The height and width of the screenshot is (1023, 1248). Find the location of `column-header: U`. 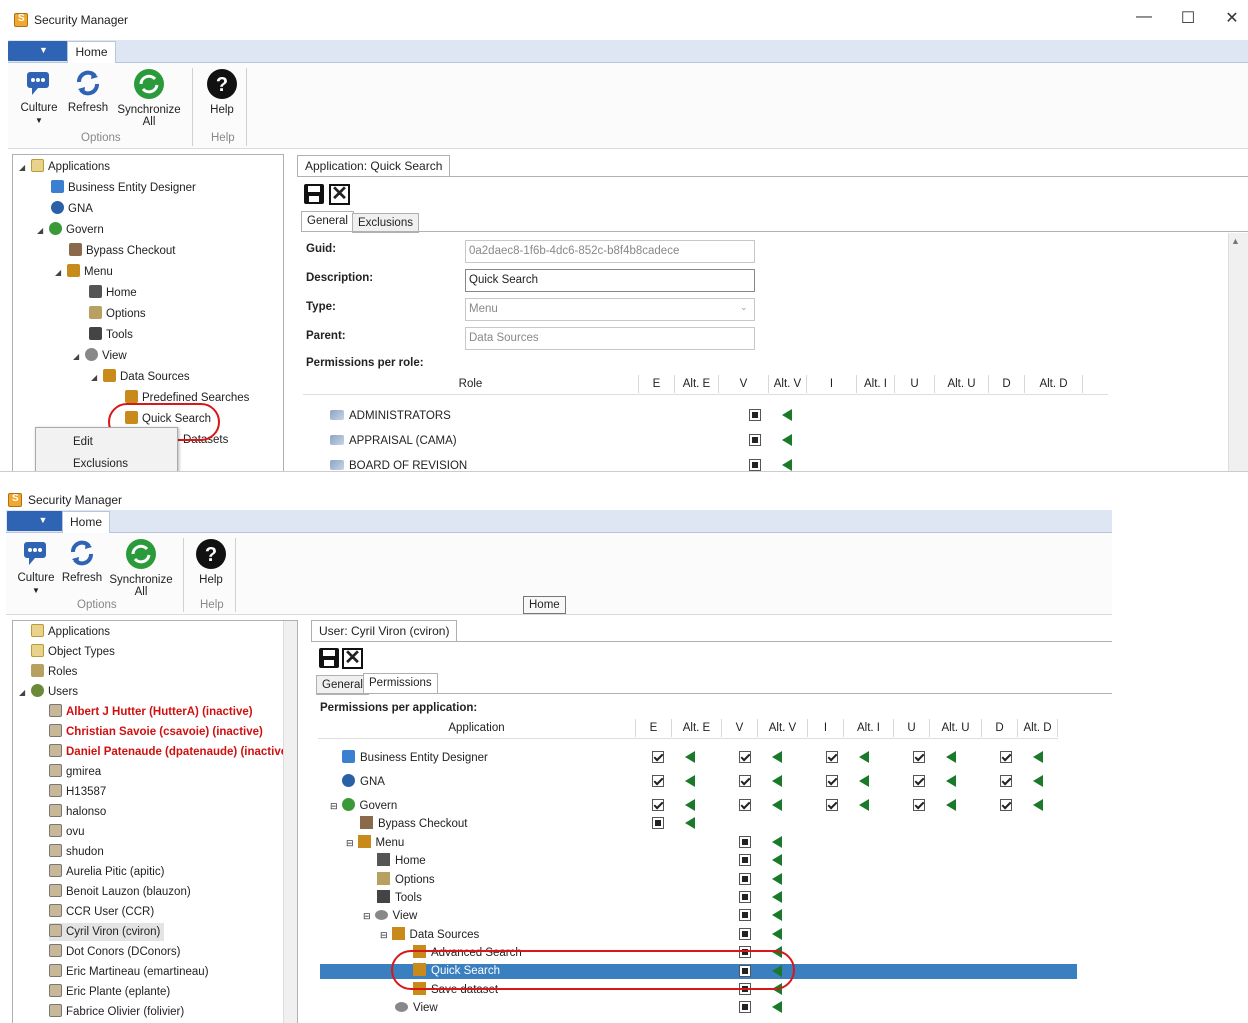

column-header: U is located at coordinates (915, 384).